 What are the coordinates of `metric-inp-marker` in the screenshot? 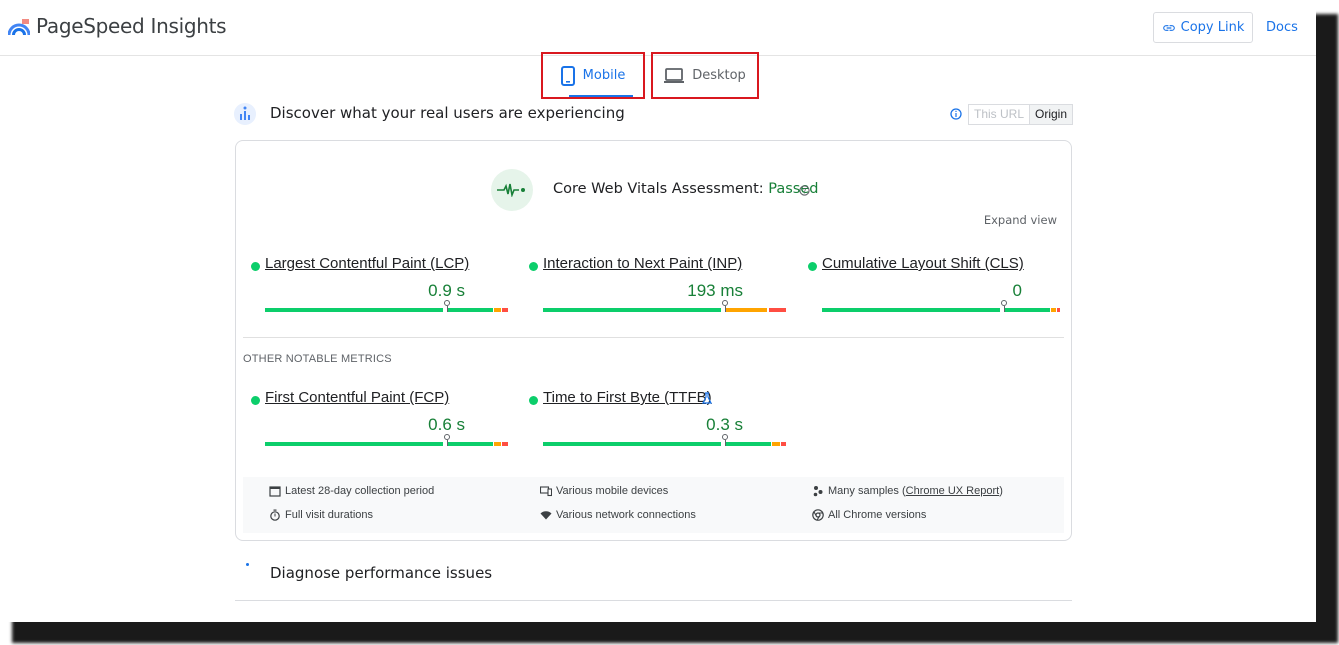 It's located at (725, 306).